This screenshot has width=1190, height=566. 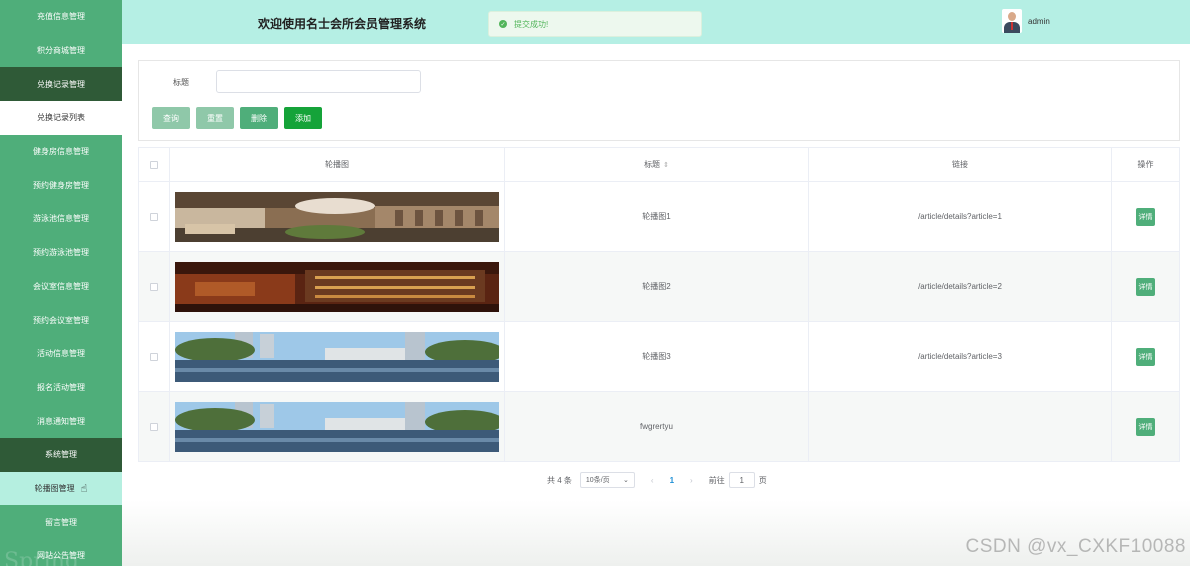 What do you see at coordinates (1145, 164) in the screenshot?
I see `column-header-operation: 操作` at bounding box center [1145, 164].